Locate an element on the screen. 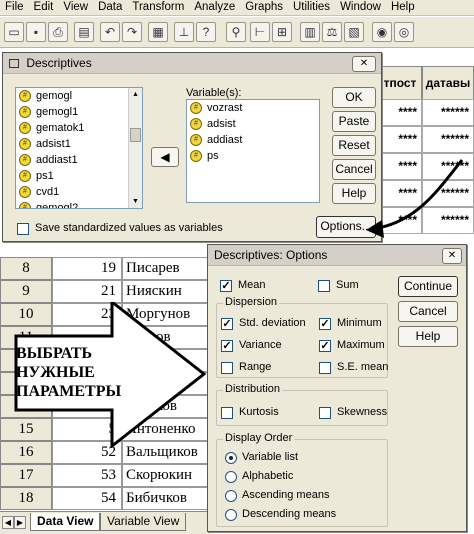 Image resolution: width=474 pixels, height=534 pixels. insert-cases-icon: ⊢ is located at coordinates (260, 32).